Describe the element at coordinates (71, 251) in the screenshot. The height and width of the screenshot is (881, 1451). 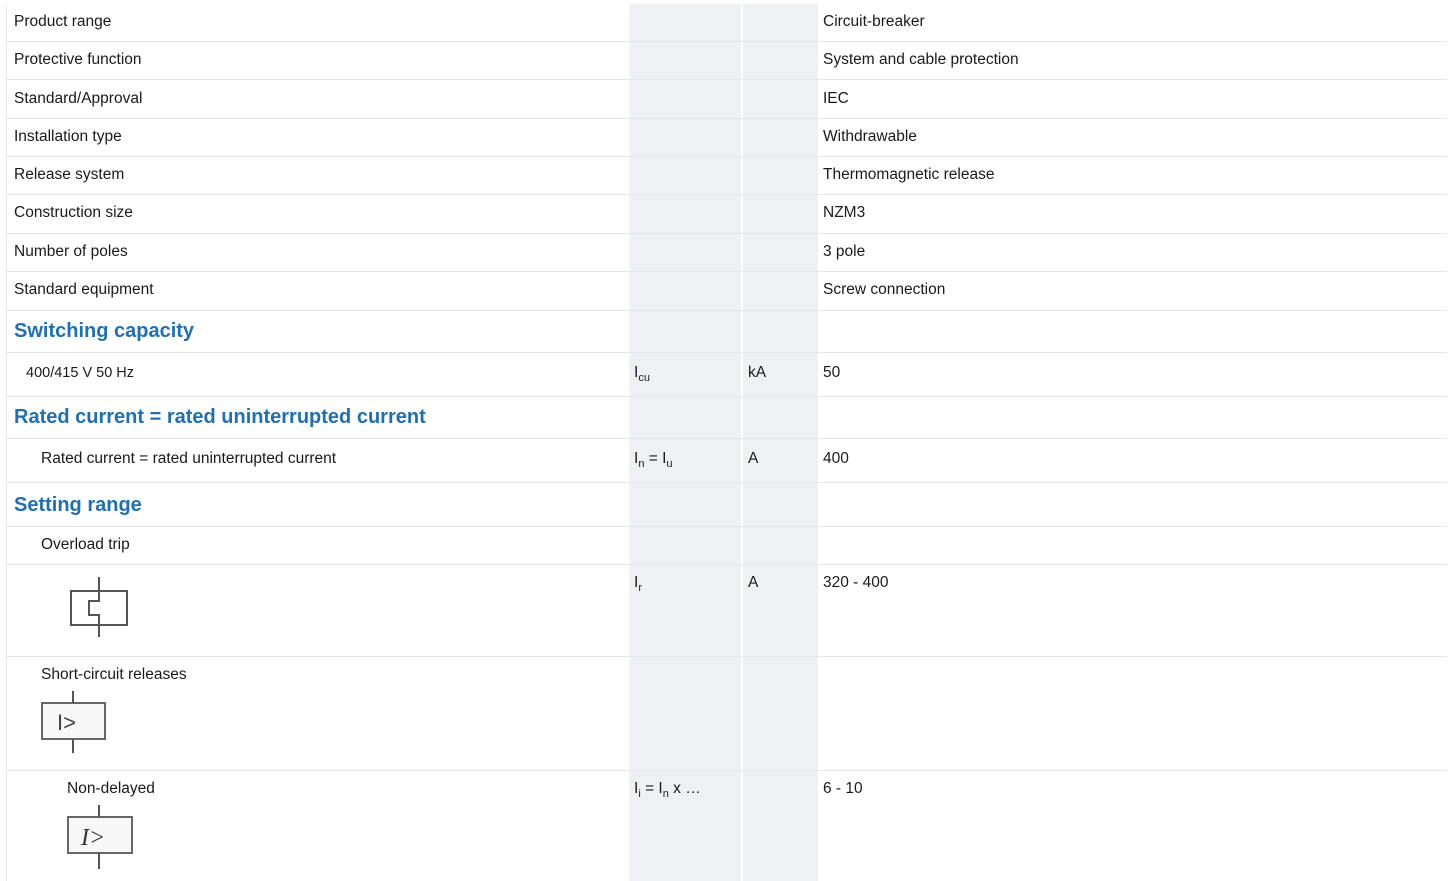
I see `row-label: Number of poles` at that location.